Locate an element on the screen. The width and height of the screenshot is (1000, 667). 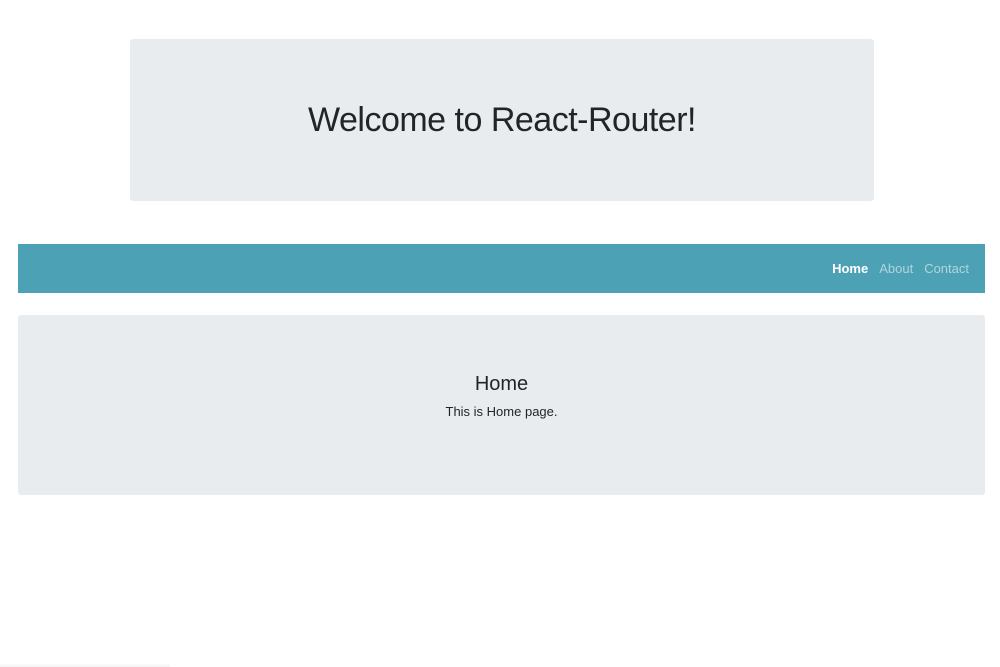
nav-link-home: Home is located at coordinates (850, 268).